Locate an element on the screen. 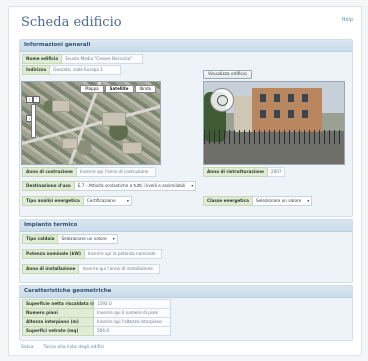  glazed-area-field: Superfici vetrate (mq) 566.0 is located at coordinates (96, 330).